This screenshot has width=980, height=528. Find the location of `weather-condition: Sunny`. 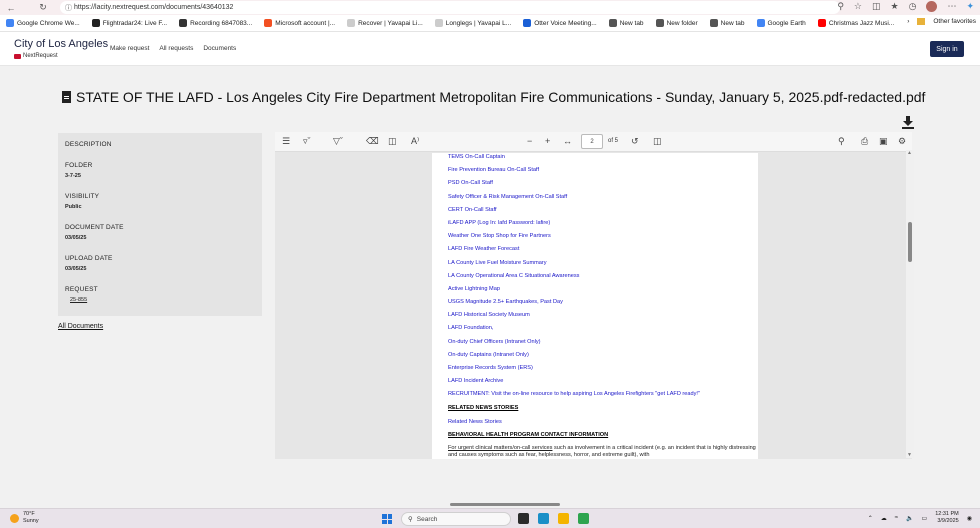

weather-condition: Sunny is located at coordinates (31, 521).